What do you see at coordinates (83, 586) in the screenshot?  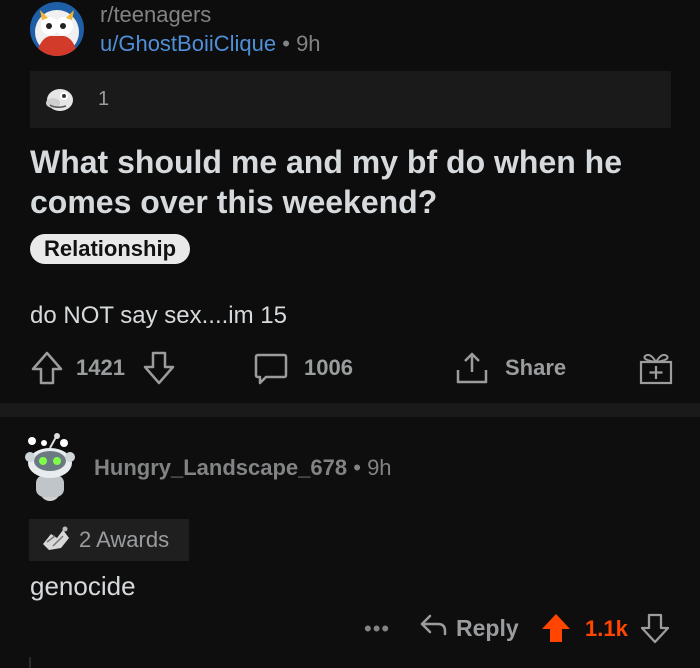 I see `comment-text: genocide` at bounding box center [83, 586].